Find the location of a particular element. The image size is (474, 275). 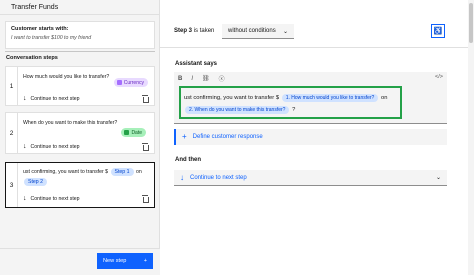

tag-label: Date is located at coordinates (136, 132).